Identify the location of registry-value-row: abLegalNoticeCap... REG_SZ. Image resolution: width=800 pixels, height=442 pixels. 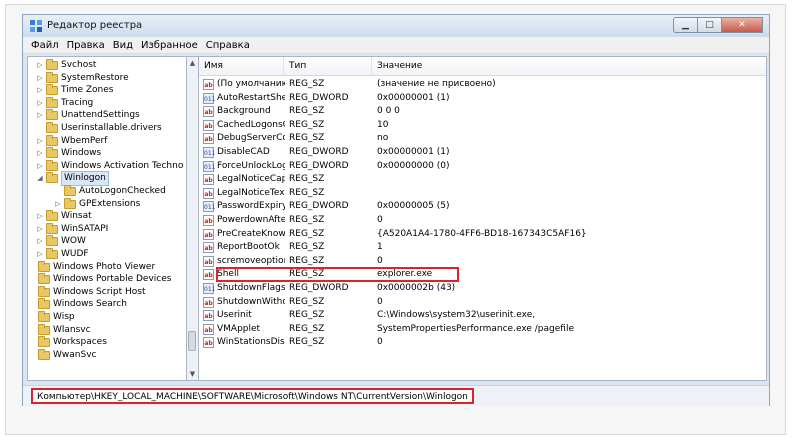
(482, 179).